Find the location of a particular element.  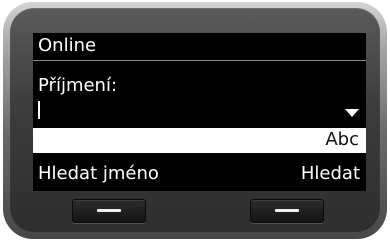

text-cursor is located at coordinates (39, 110).